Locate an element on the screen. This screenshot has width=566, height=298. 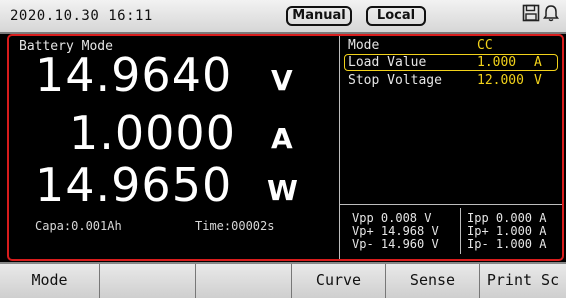
save-icon is located at coordinates (531, 15).